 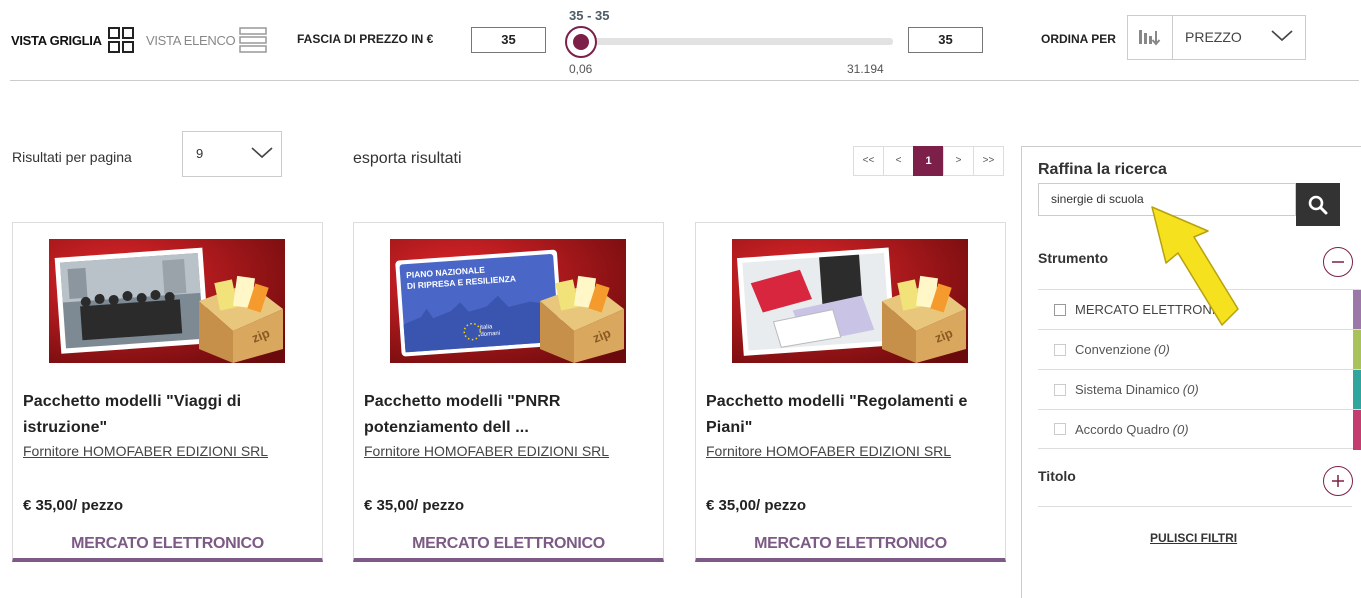 I want to click on plus-icon, so click(x=1338, y=481).